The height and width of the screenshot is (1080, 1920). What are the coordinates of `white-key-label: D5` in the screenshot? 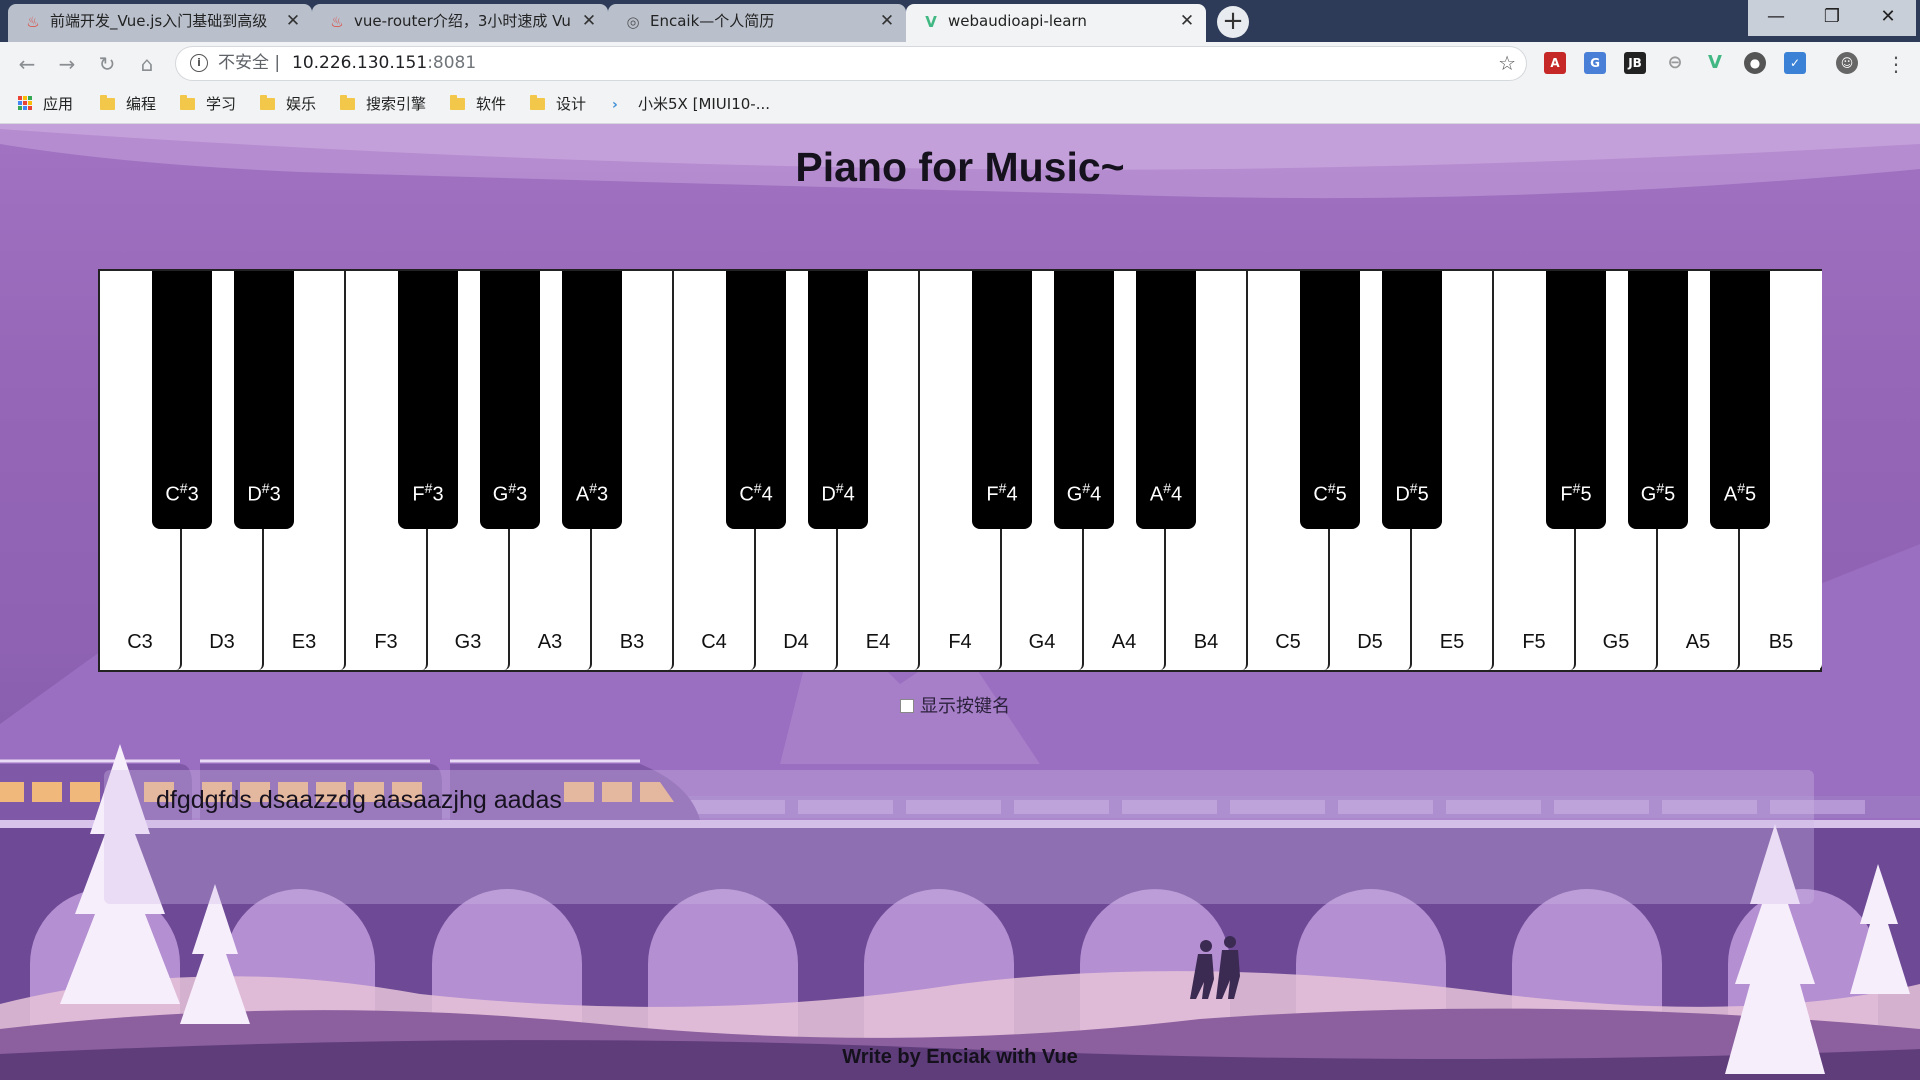 It's located at (1370, 642).